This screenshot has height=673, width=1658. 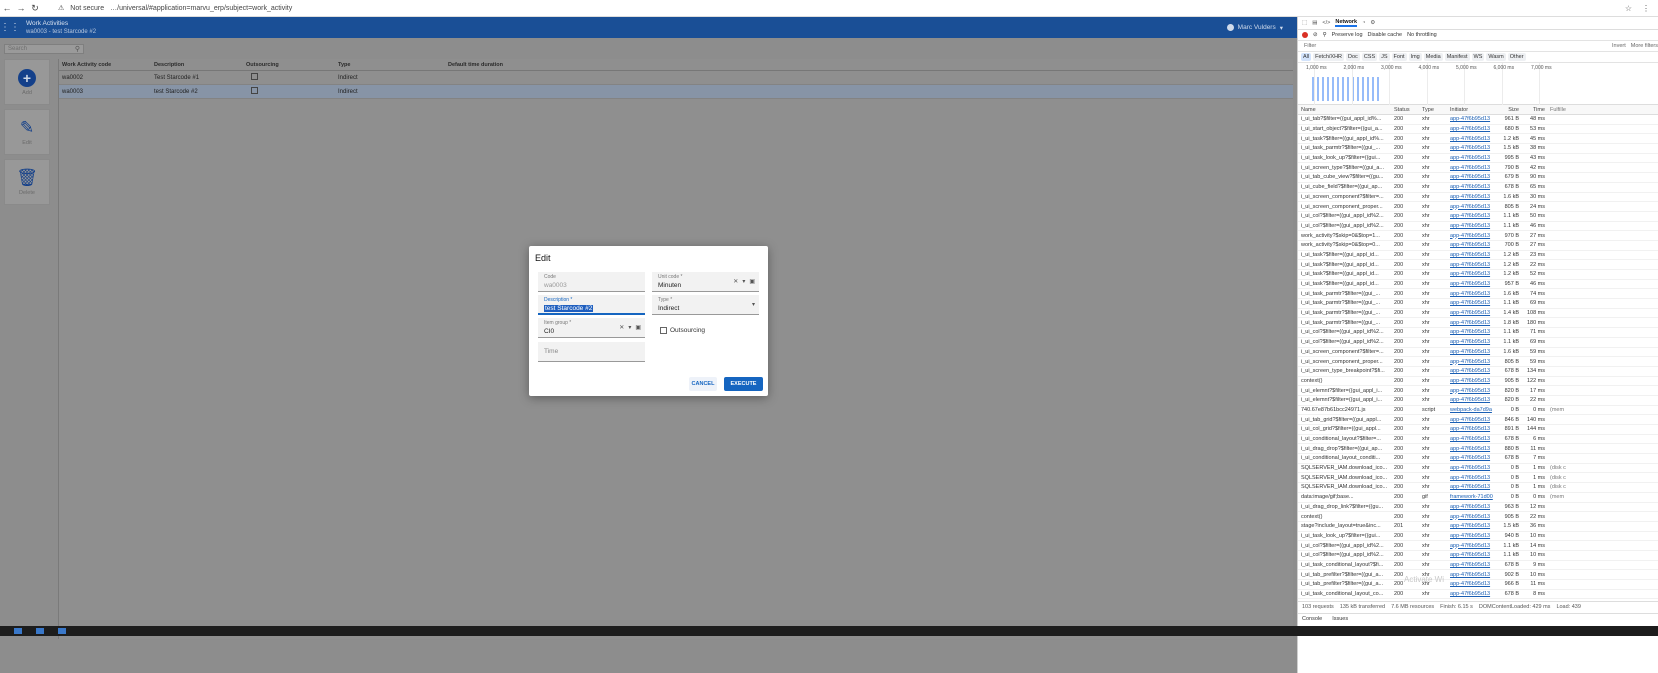 What do you see at coordinates (735, 281) in the screenshot?
I see `clear-icon: ✕` at bounding box center [735, 281].